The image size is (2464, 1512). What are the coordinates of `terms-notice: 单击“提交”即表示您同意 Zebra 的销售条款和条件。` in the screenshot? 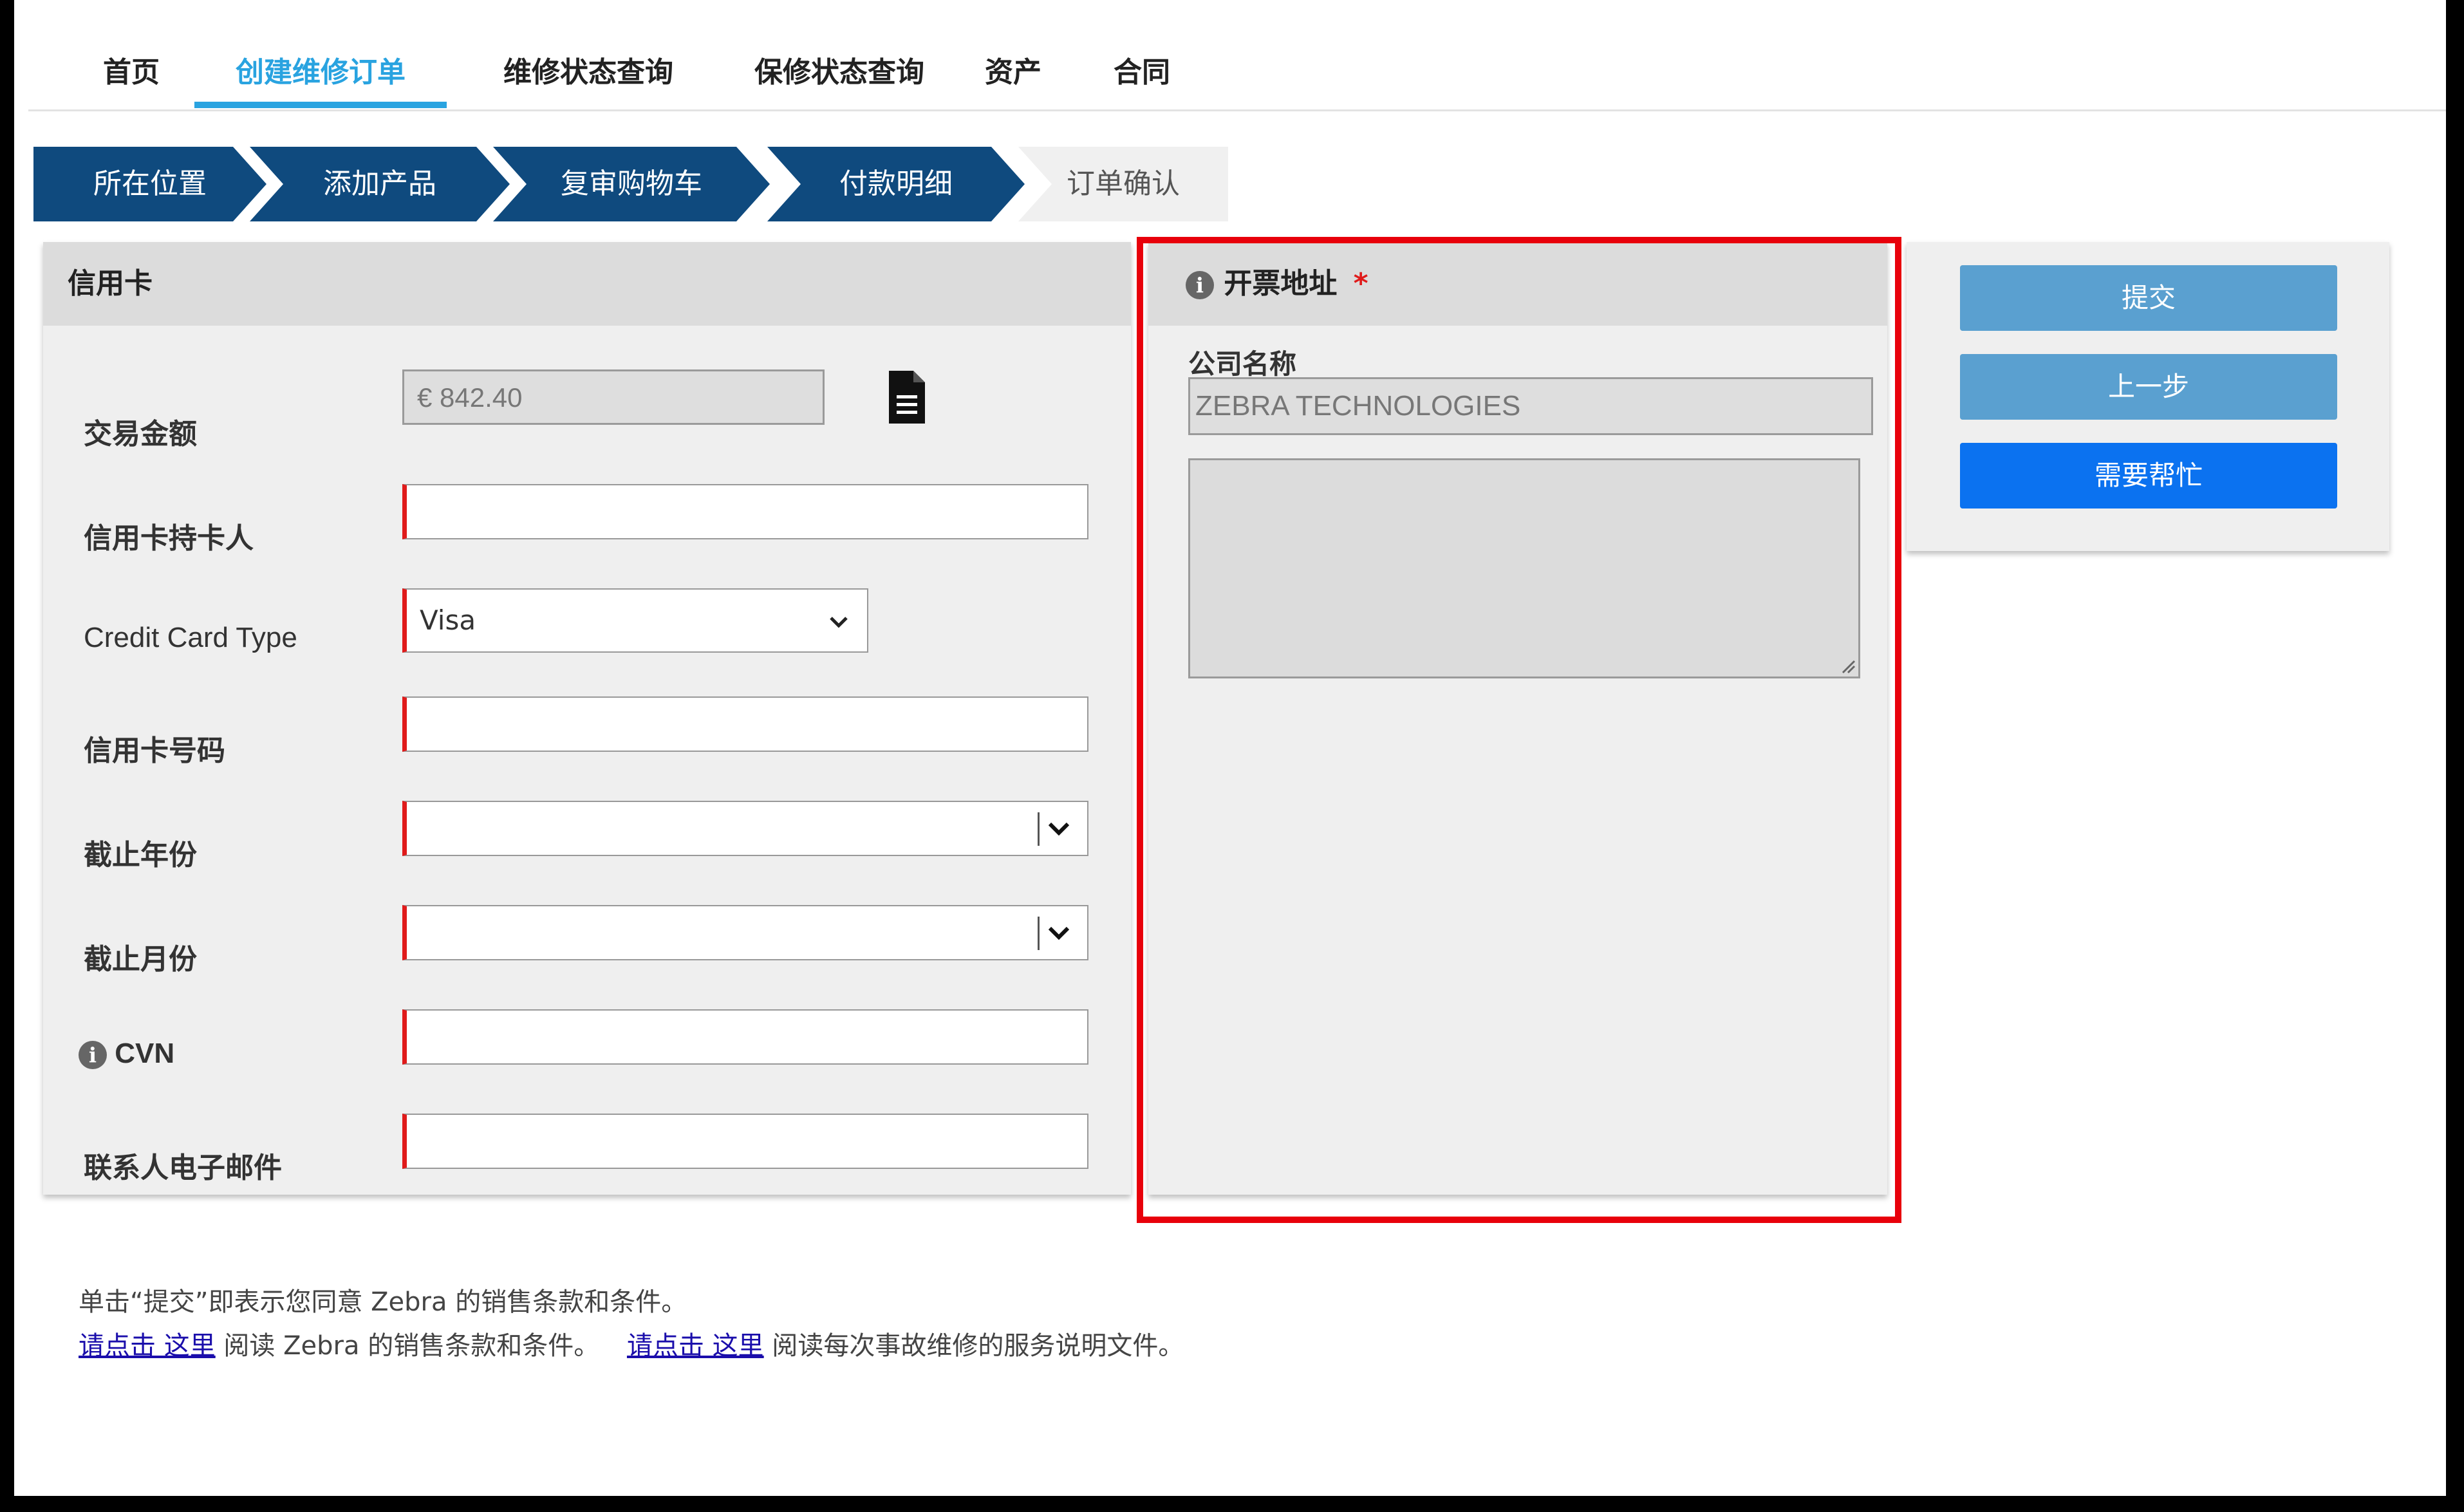 It's located at (383, 1302).